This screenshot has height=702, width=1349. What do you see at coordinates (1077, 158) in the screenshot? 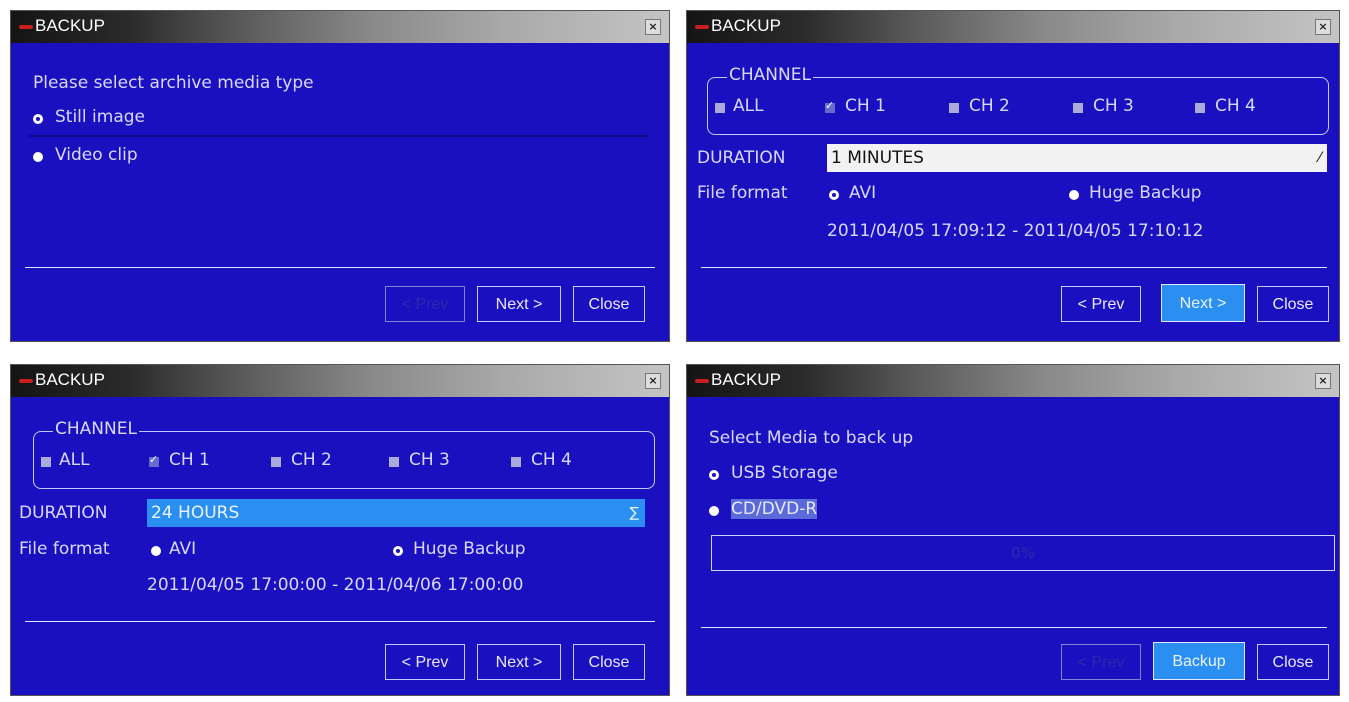
I see `duration-select: 1 MINUTES ⁄` at bounding box center [1077, 158].